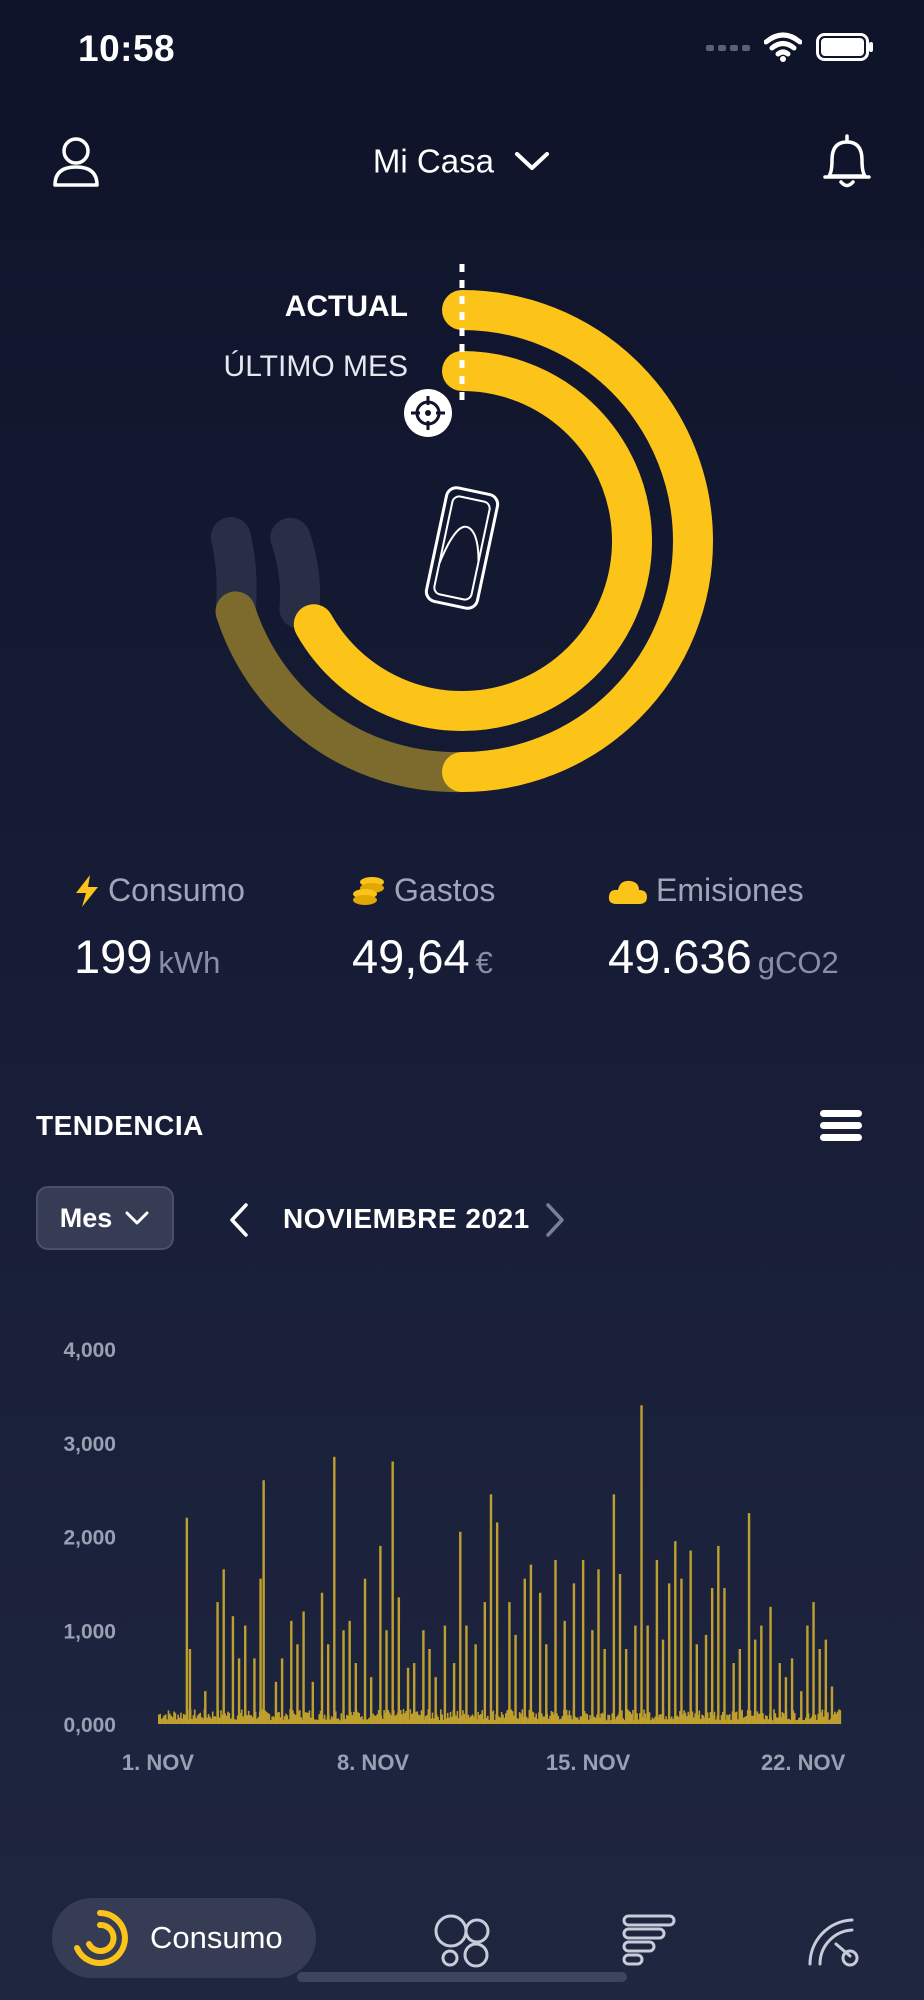  What do you see at coordinates (105, 1218) in the screenshot?
I see `period-select: Mes` at bounding box center [105, 1218].